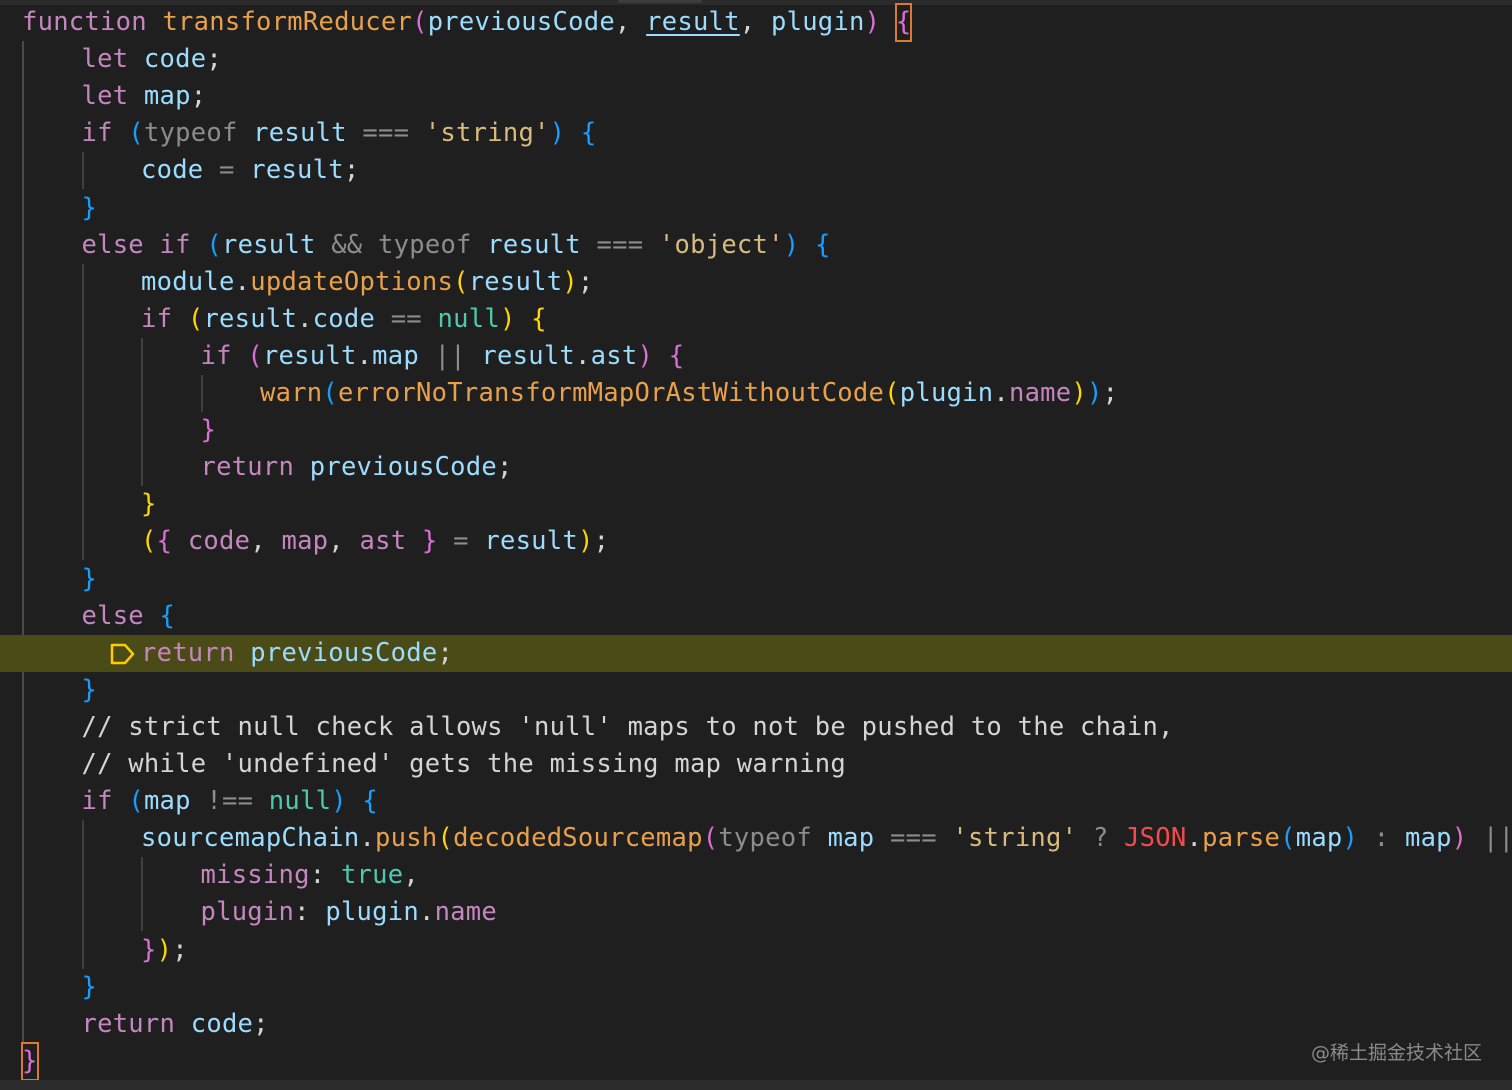 This screenshot has width=1512, height=1090. What do you see at coordinates (756, 801) in the screenshot?
I see `code-line: if (map !== null) {` at bounding box center [756, 801].